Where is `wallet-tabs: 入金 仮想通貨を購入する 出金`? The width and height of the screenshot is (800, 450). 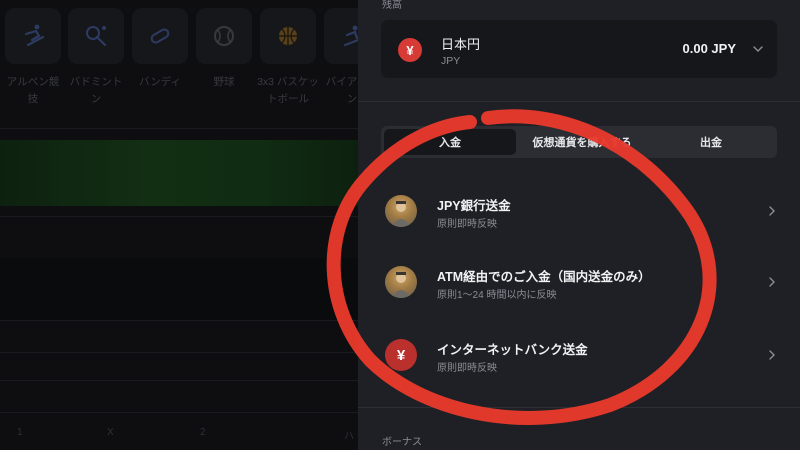 wallet-tabs: 入金 仮想通貨を購入する 出金 is located at coordinates (579, 142).